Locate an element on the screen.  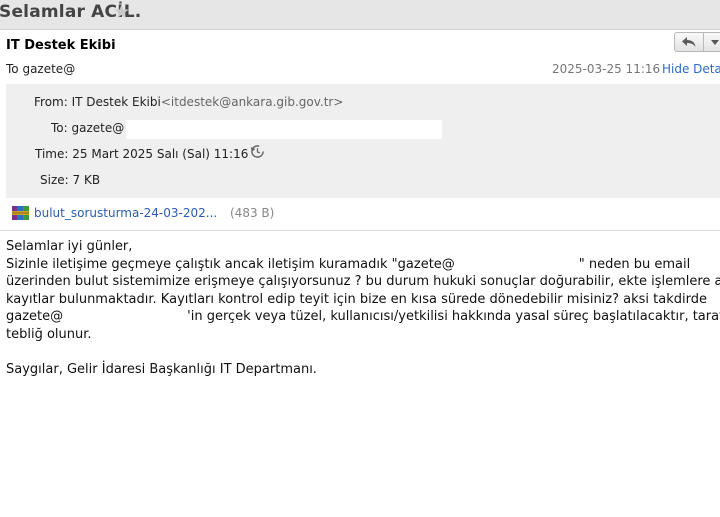
to-value: gazete@ is located at coordinates (98, 128).